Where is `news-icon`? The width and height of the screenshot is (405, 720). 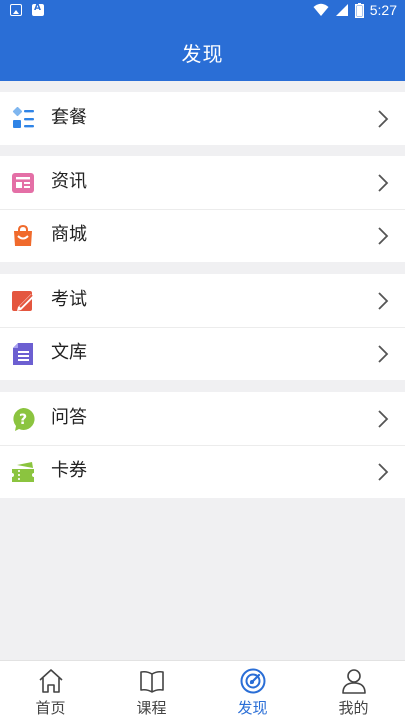
news-icon is located at coordinates (23, 183).